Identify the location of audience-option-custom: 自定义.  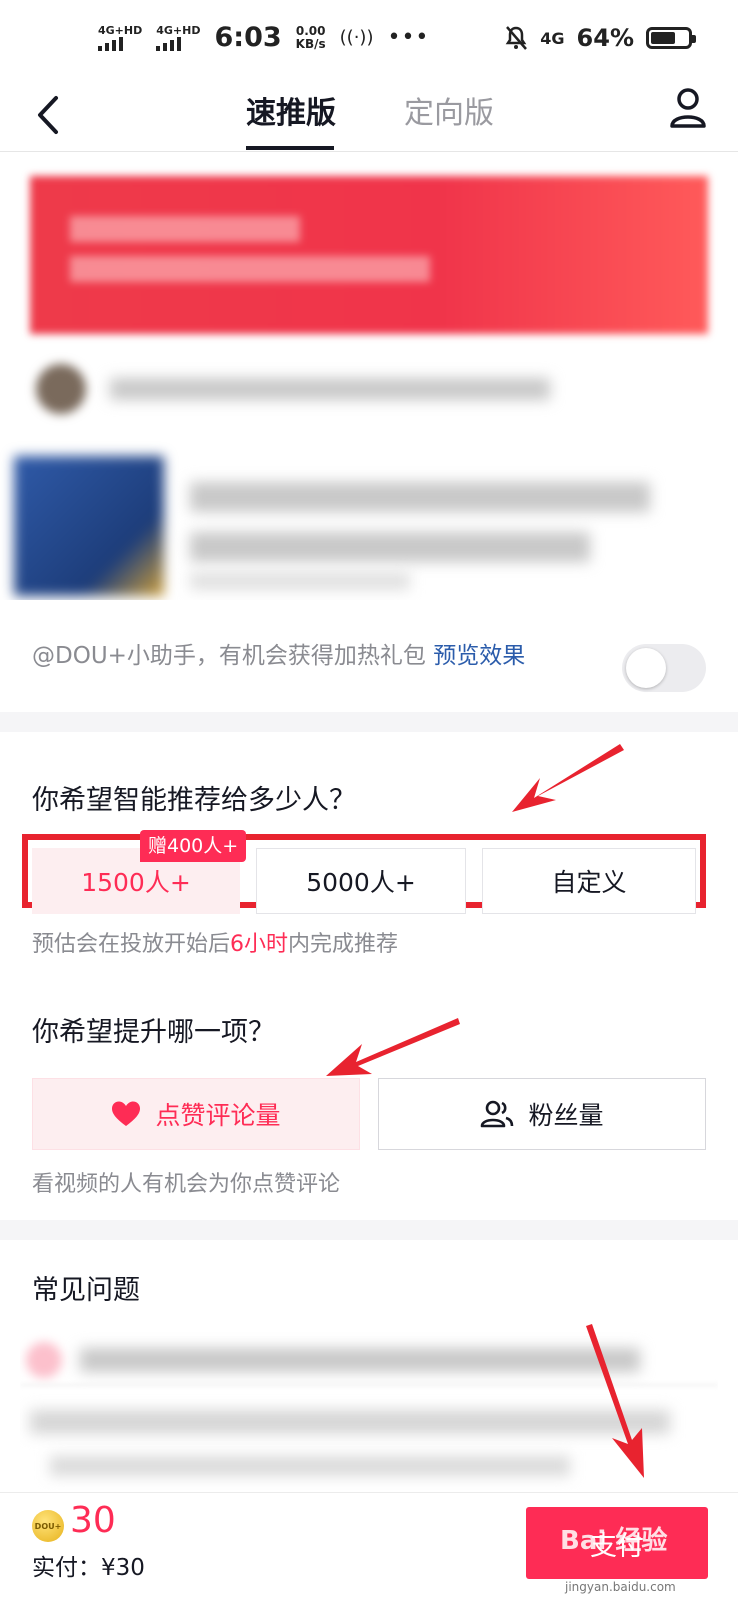
(589, 881).